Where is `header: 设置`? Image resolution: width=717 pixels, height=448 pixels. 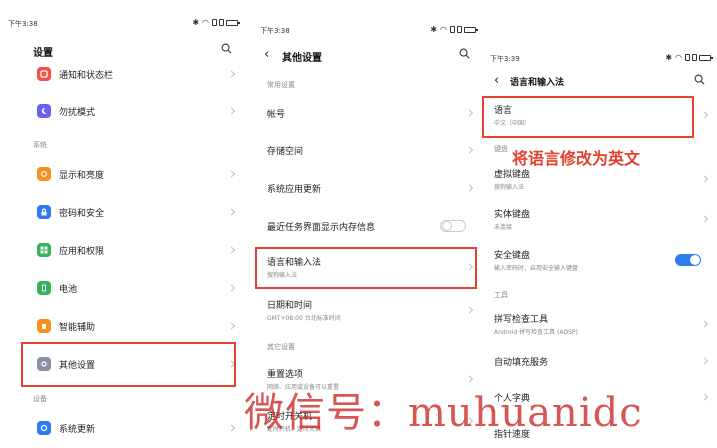 header: 设置 is located at coordinates (122, 51).